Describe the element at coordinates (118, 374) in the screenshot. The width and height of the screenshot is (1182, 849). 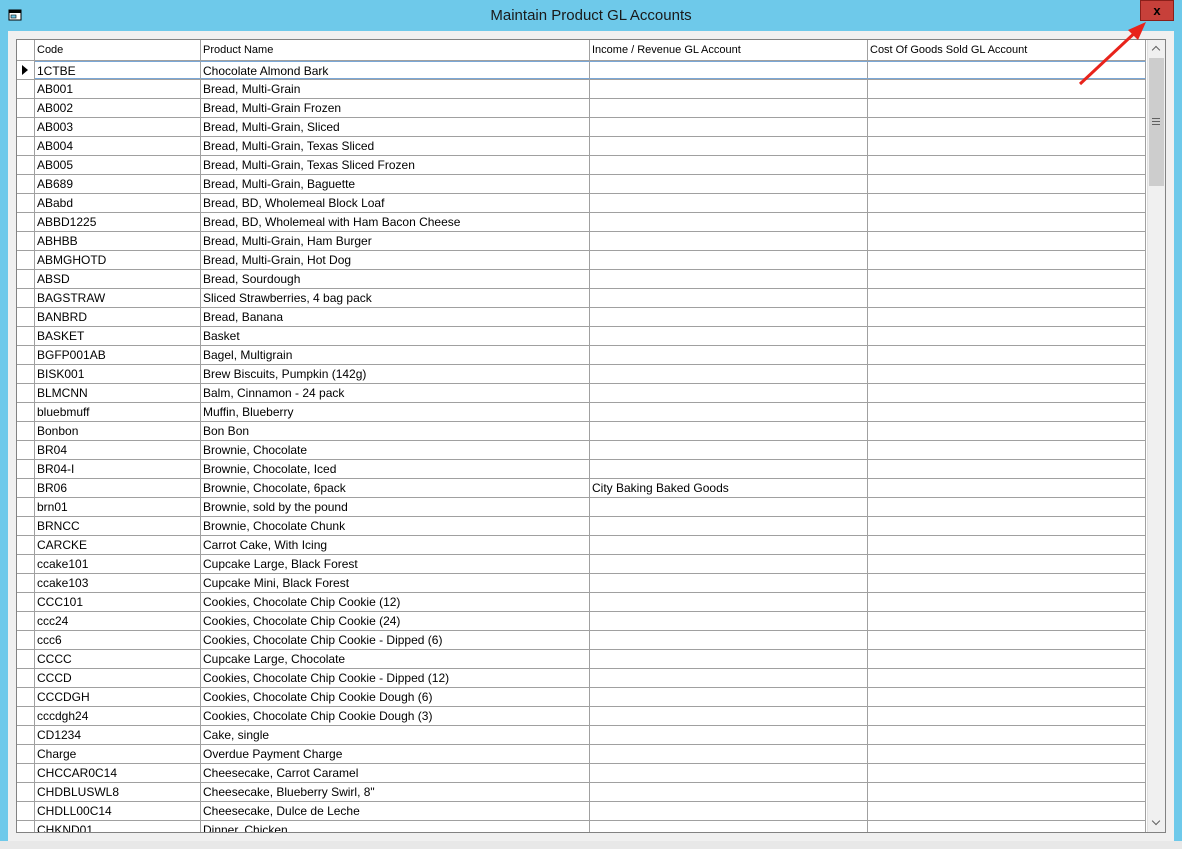
I see `cell-code: BISK001` at that location.